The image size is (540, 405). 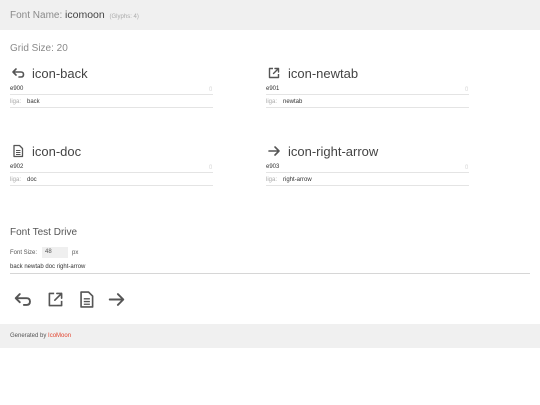 I want to click on header-bar: Font Name: icomoon (Glyphs: 4), so click(x=270, y=15).